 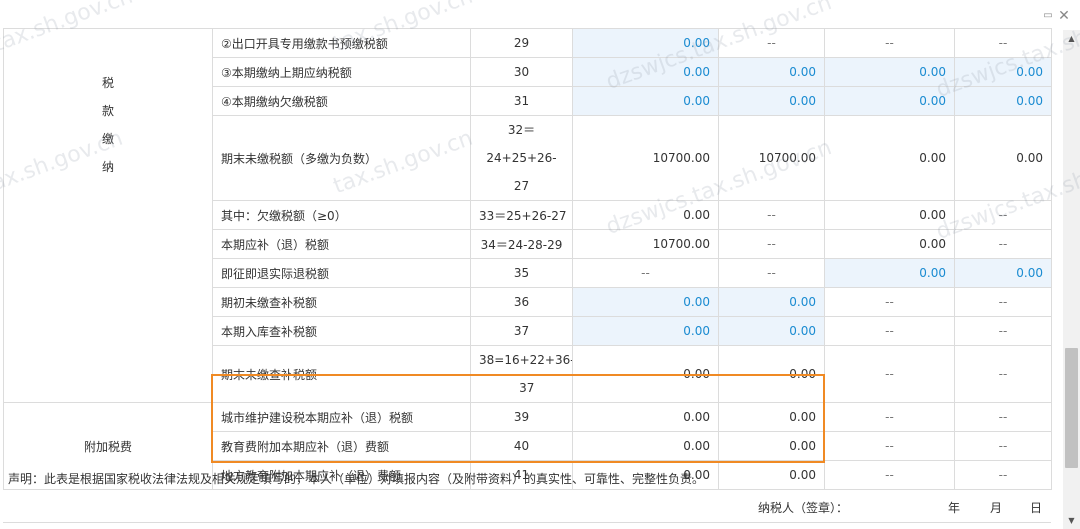 What do you see at coordinates (341, 446) in the screenshot?
I see `row-label: 教育费附加本期应补（退）费额` at bounding box center [341, 446].